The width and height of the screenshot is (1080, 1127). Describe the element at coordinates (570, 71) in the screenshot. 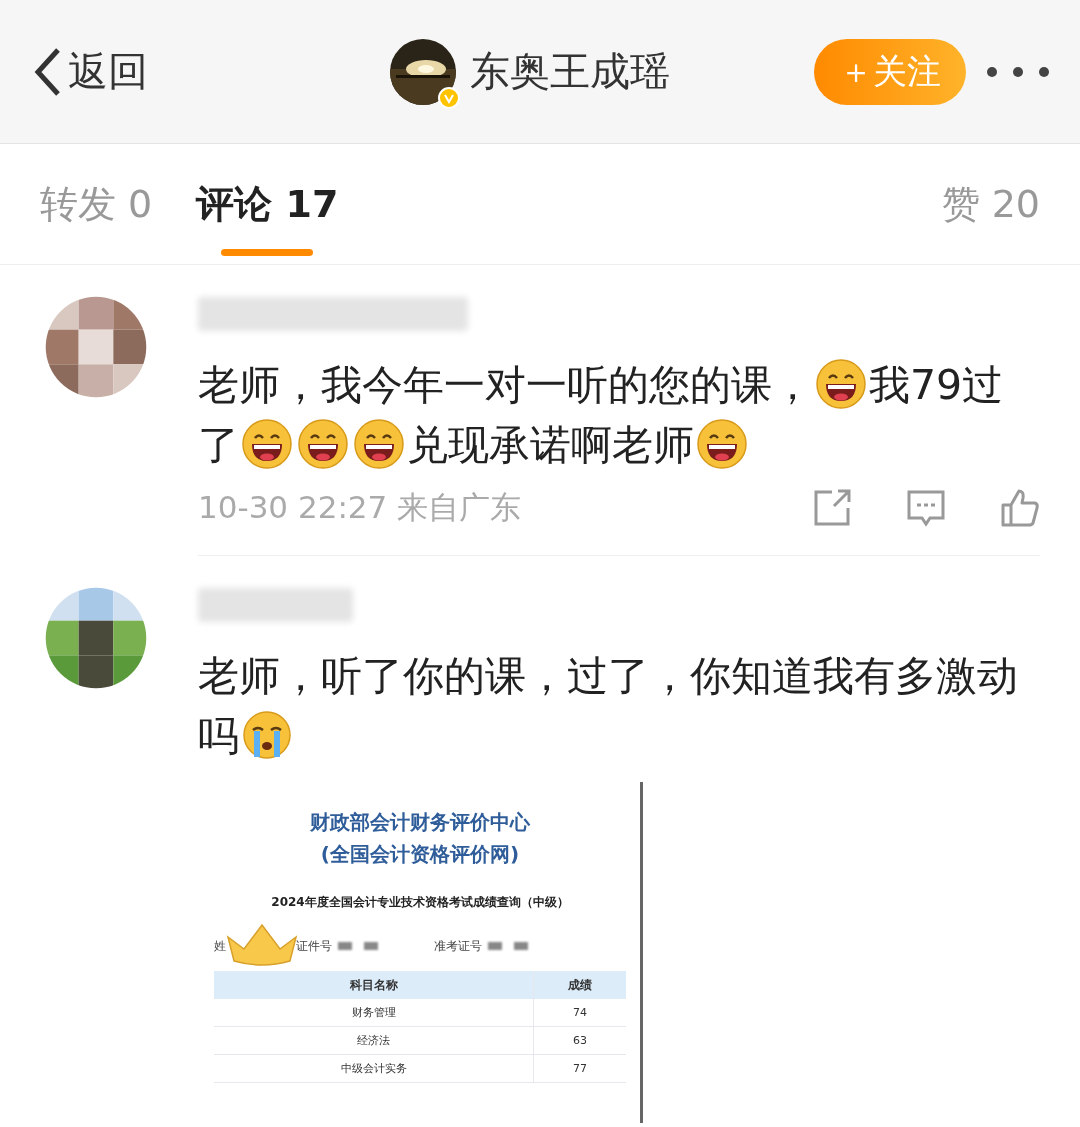

I see `account-name: 东奥王成瑶` at that location.